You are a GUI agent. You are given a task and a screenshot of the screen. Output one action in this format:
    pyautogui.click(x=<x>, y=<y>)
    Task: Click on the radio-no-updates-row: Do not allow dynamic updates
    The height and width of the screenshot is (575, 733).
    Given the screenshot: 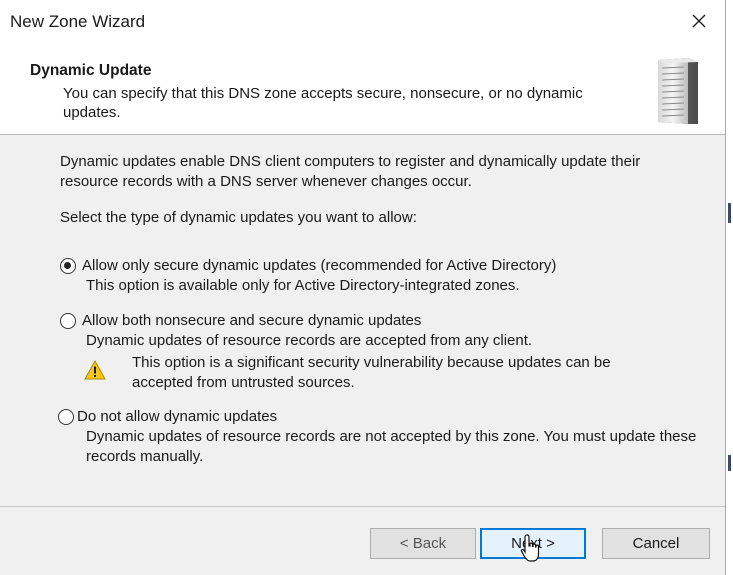 What is the action you would take?
    pyautogui.click(x=384, y=416)
    